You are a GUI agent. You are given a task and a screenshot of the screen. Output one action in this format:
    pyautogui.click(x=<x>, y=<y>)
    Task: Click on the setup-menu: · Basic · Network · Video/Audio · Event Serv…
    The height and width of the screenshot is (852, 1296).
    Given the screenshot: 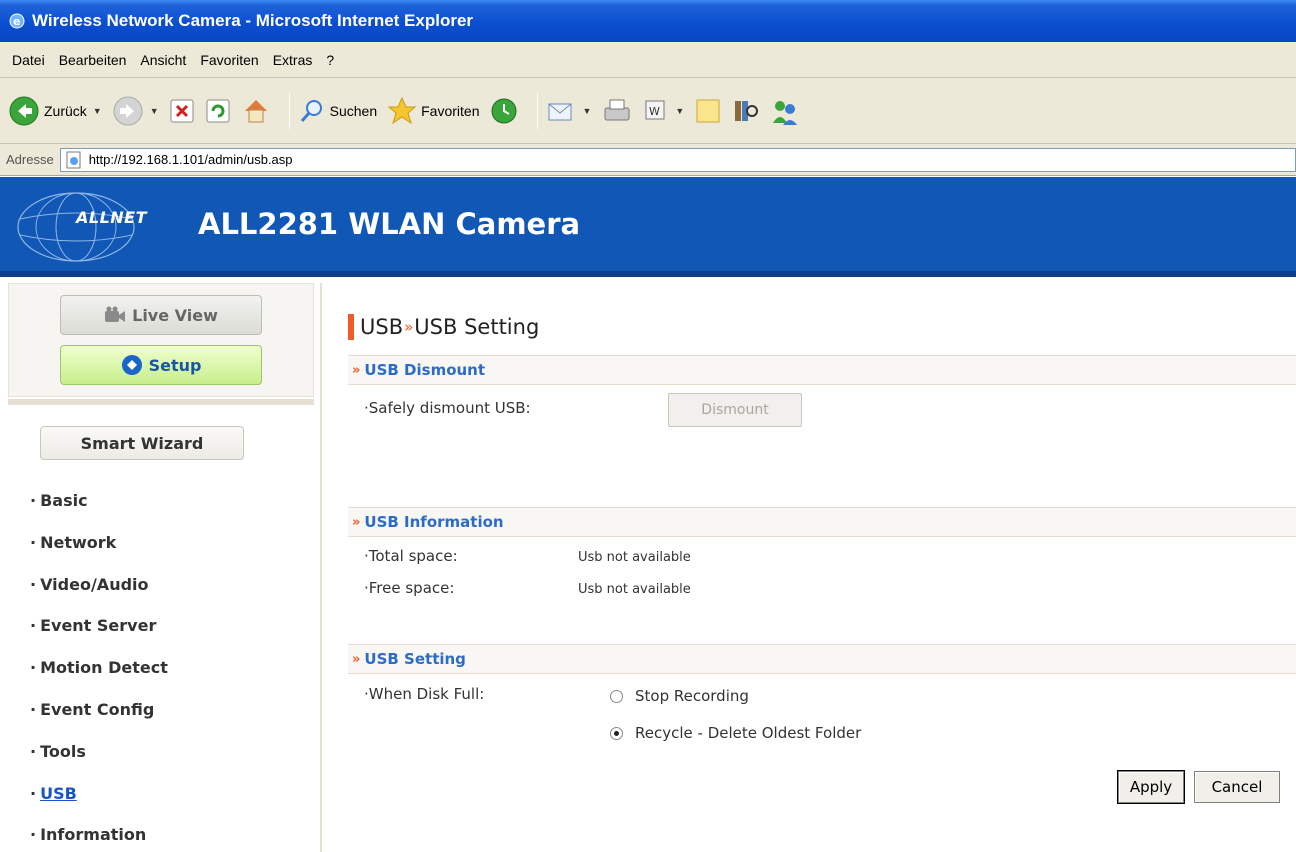 What is the action you would take?
    pyautogui.click(x=99, y=671)
    